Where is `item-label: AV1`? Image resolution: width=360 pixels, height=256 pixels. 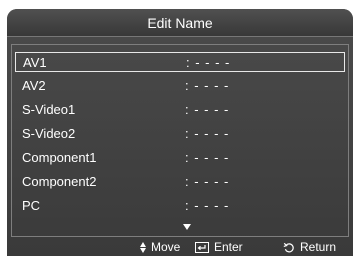 item-label: AV1 is located at coordinates (35, 62).